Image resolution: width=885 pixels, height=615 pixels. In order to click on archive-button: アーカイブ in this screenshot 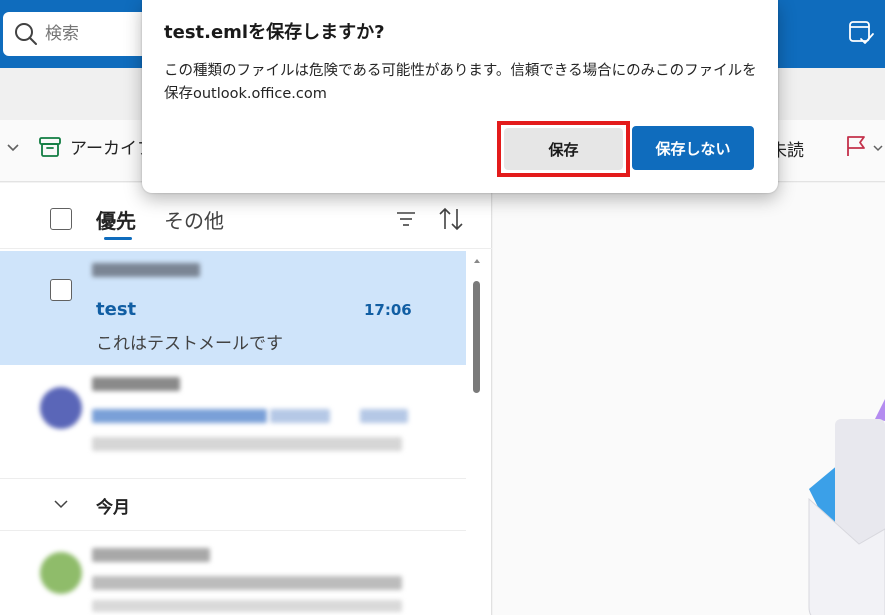, I will do `click(96, 146)`.